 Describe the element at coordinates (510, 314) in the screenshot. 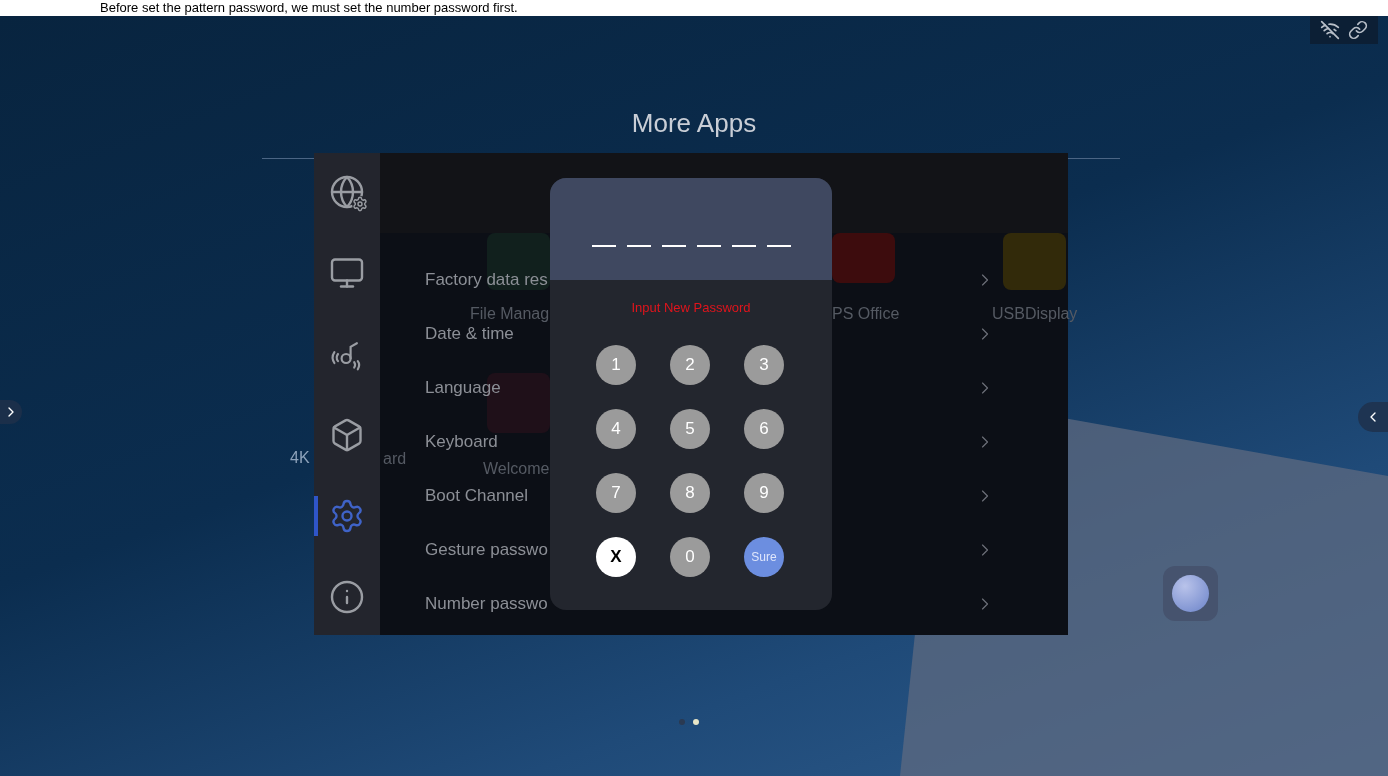

I see `app-label: File Manag` at that location.